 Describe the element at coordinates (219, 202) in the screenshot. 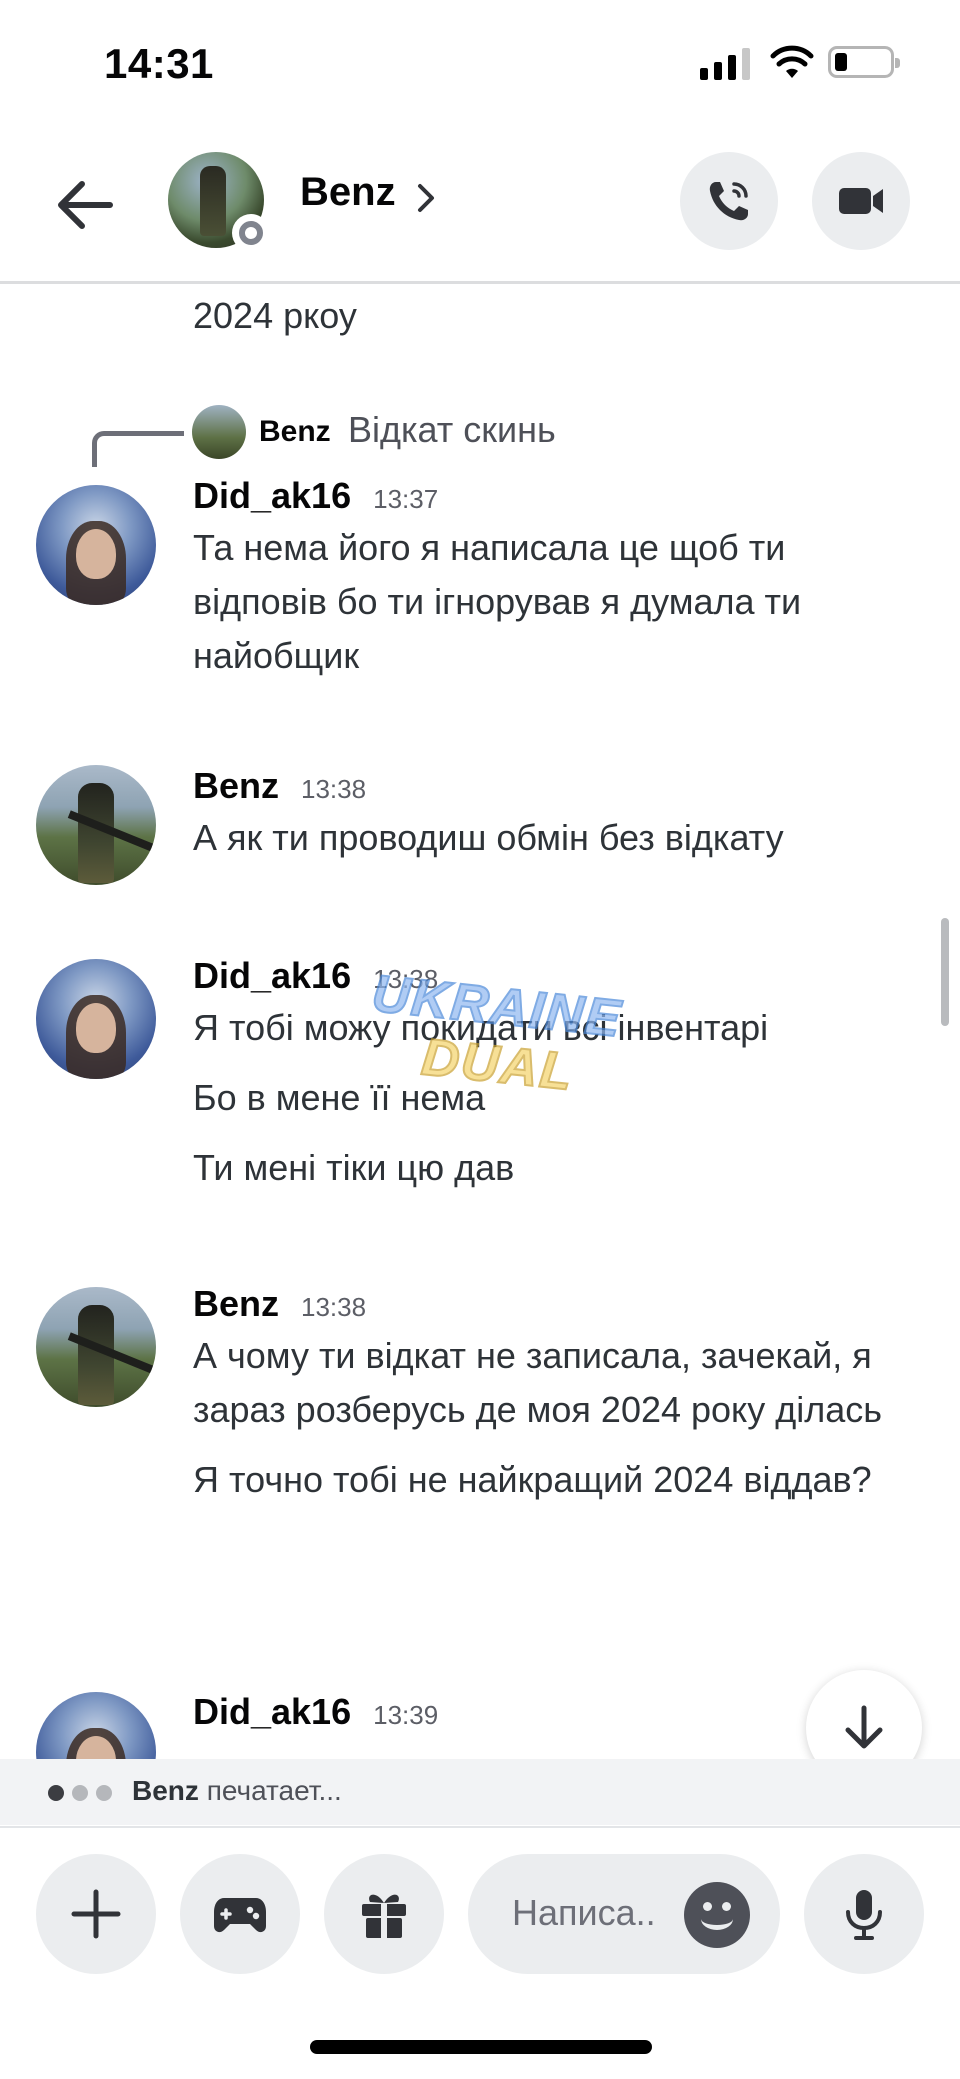

I see `header-avatar` at that location.